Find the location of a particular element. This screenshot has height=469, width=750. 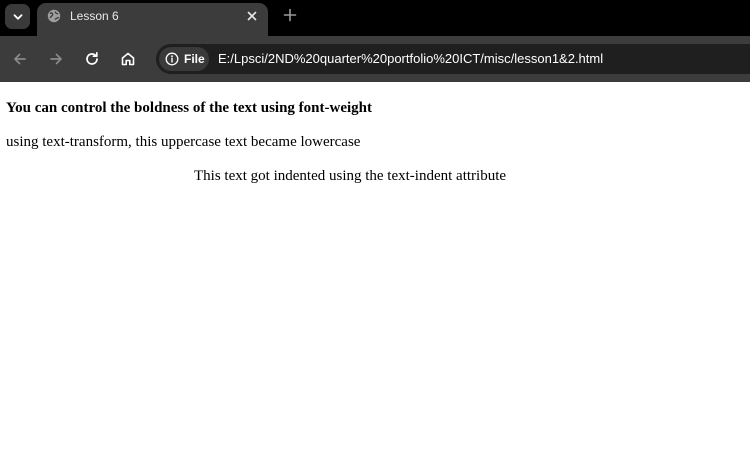

tab-title: Lesson 6 is located at coordinates (94, 16).